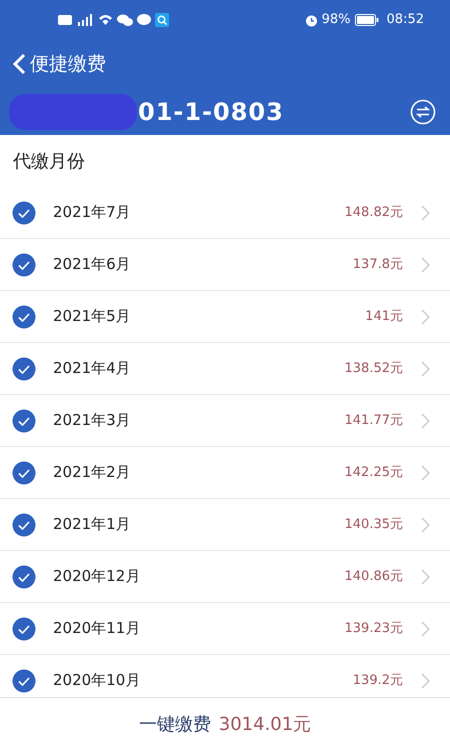  What do you see at coordinates (96, 681) in the screenshot?
I see `month-label: 2020年10月` at bounding box center [96, 681].